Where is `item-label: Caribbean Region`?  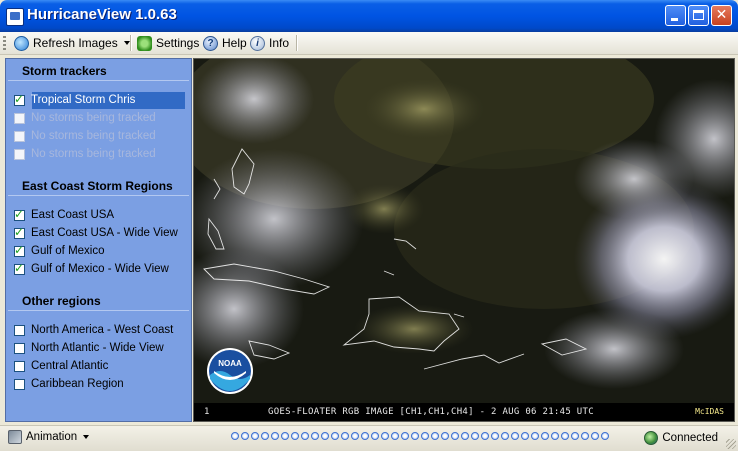 item-label: Caribbean Region is located at coordinates (77, 384).